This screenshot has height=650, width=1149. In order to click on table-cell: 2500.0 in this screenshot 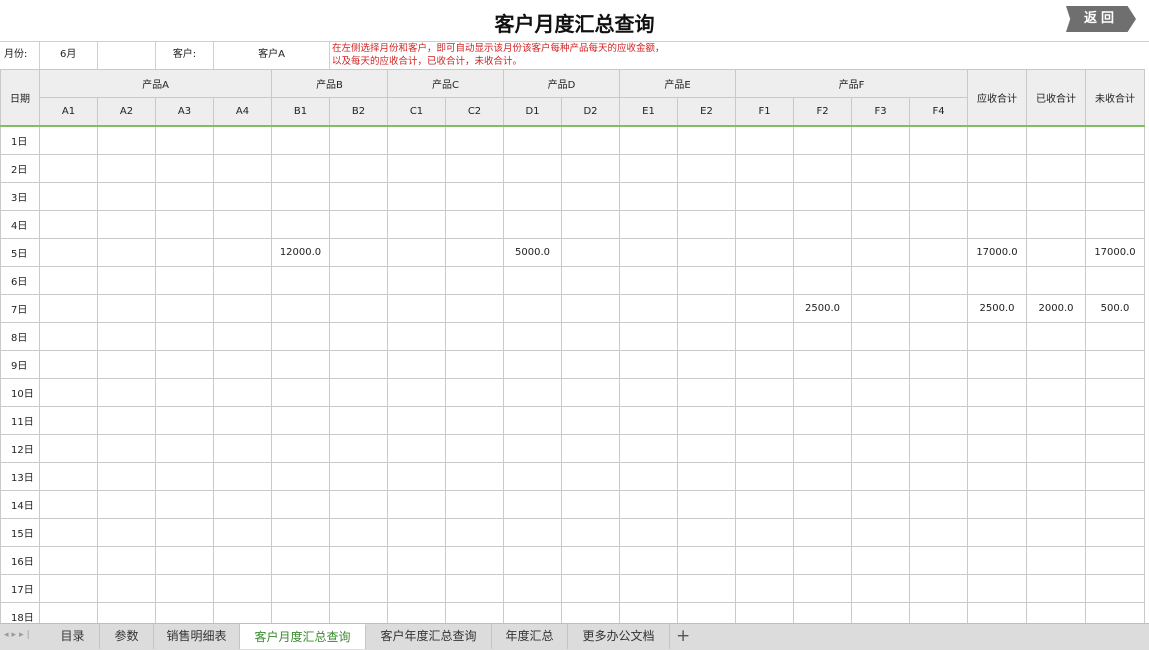, I will do `click(822, 308)`.